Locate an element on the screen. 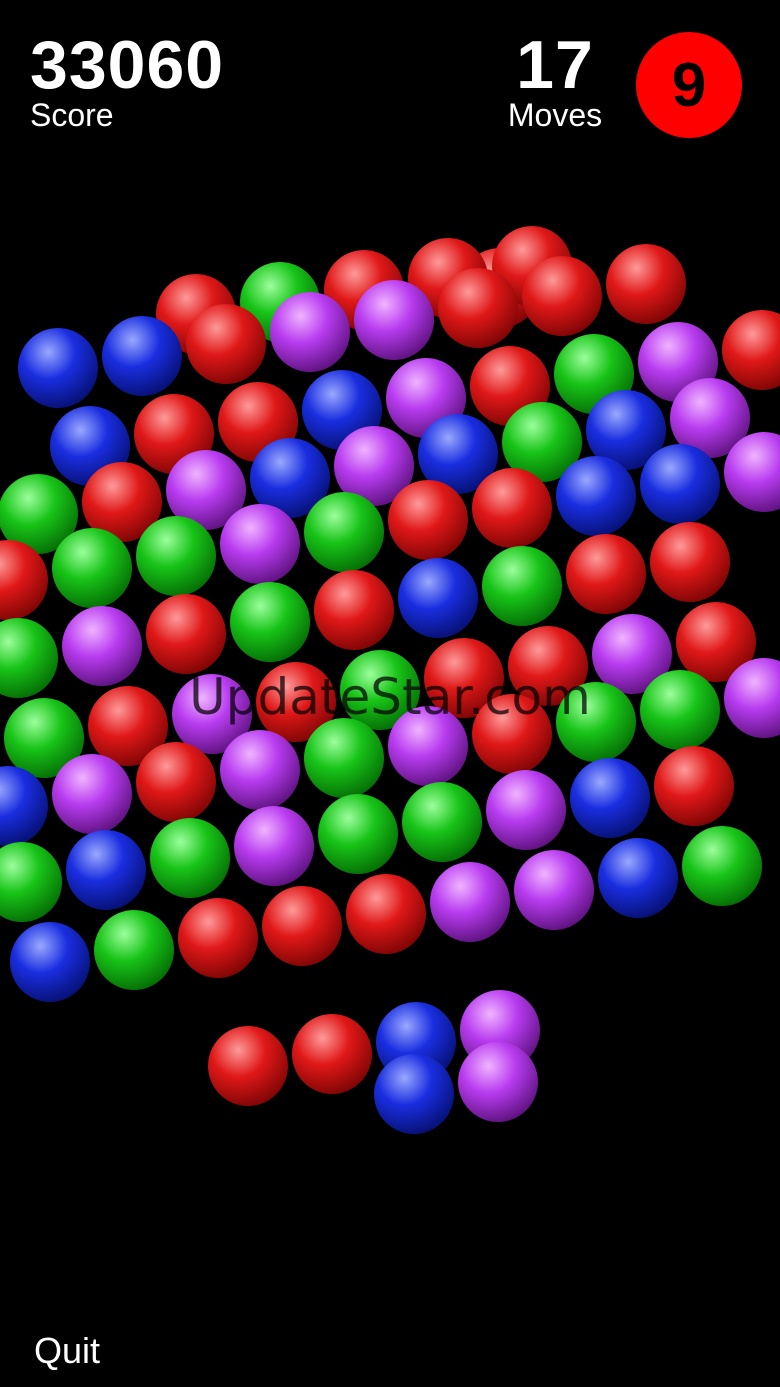  moves-label: Moves is located at coordinates (555, 115).